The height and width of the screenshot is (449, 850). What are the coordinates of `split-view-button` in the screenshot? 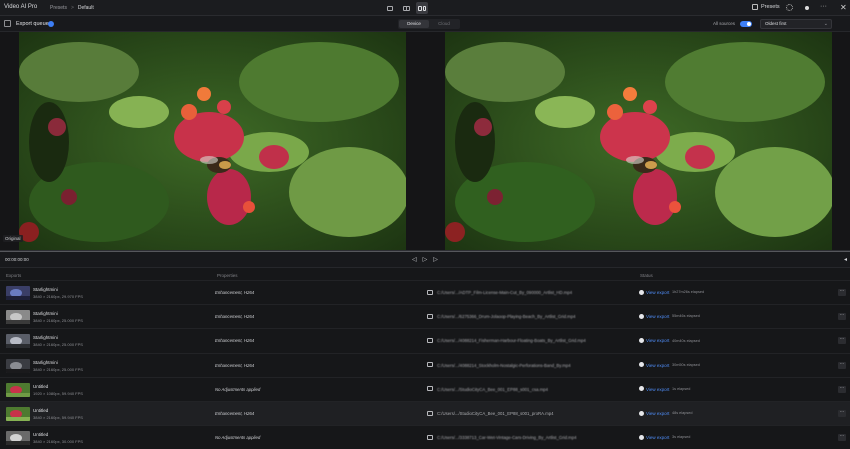 It's located at (406, 8).